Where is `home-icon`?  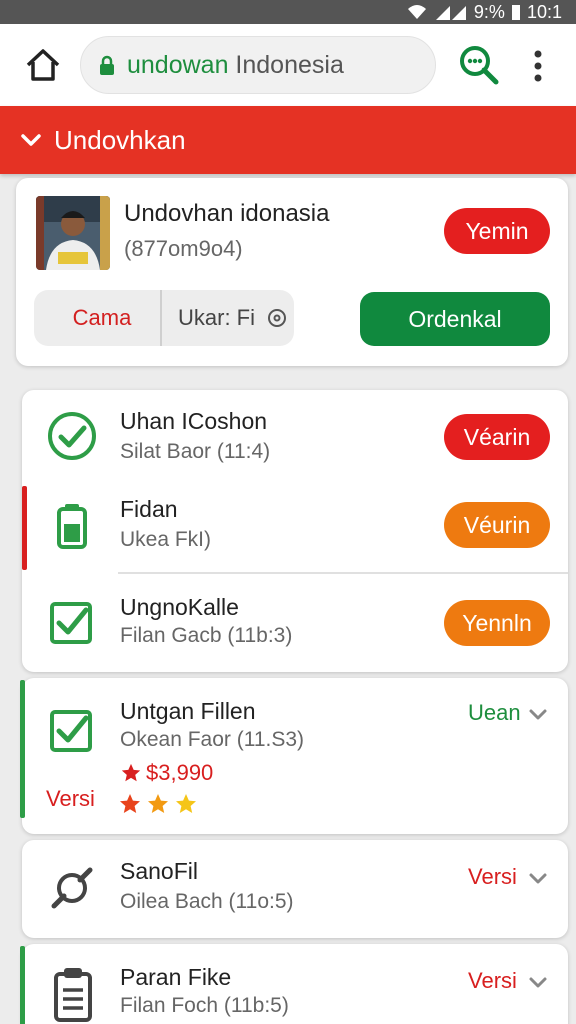 home-icon is located at coordinates (43, 65).